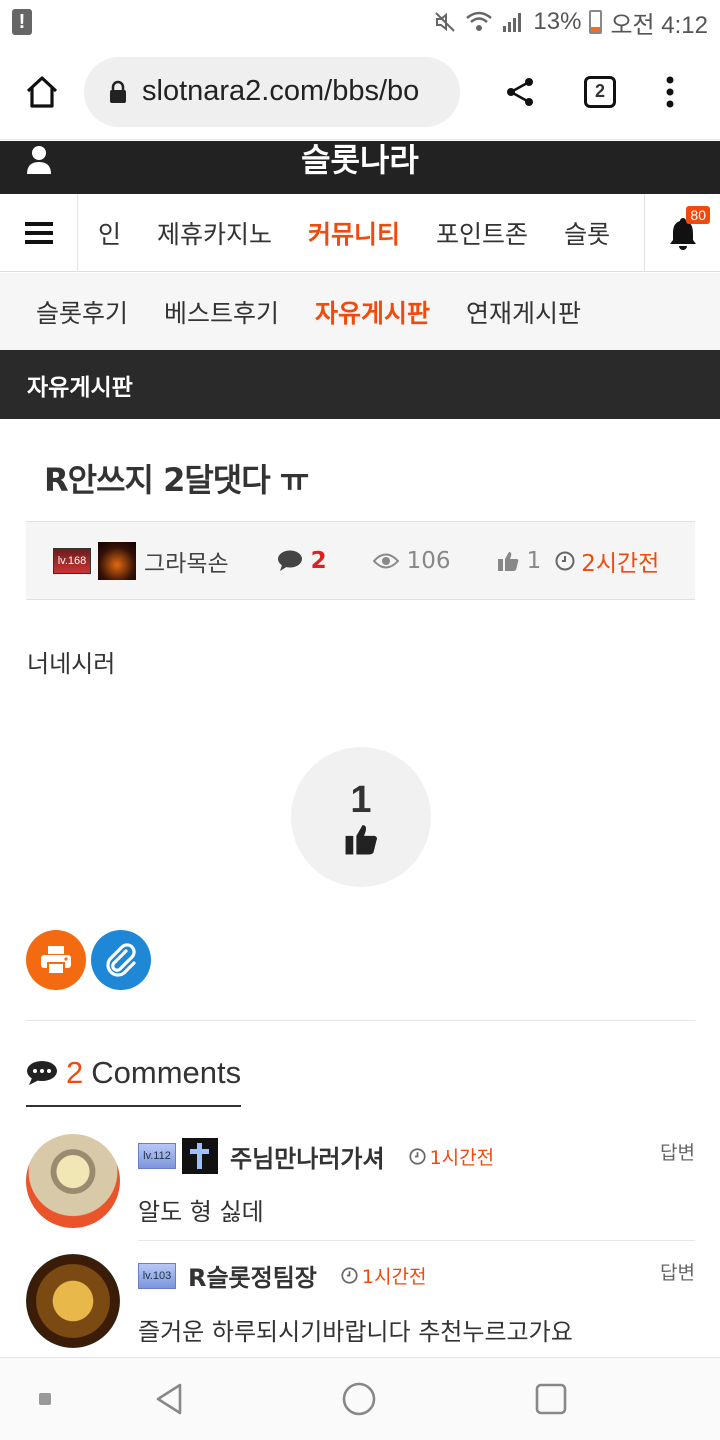 This screenshot has width=720, height=1440. What do you see at coordinates (360, 1020) in the screenshot?
I see `divider` at bounding box center [360, 1020].